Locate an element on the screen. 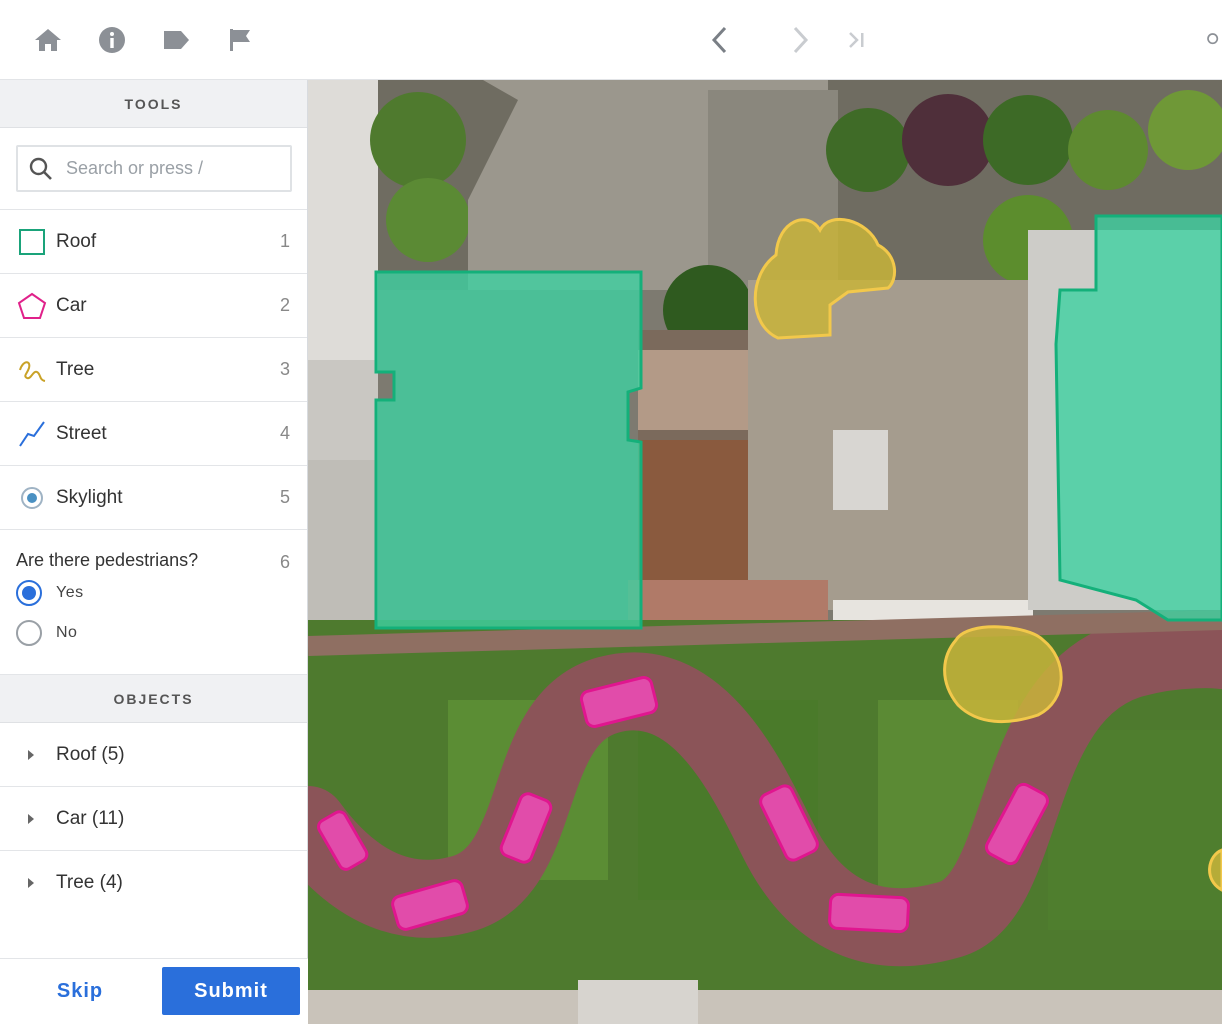 The height and width of the screenshot is (1024, 1222). radio-yes: Yes is located at coordinates (153, 593).